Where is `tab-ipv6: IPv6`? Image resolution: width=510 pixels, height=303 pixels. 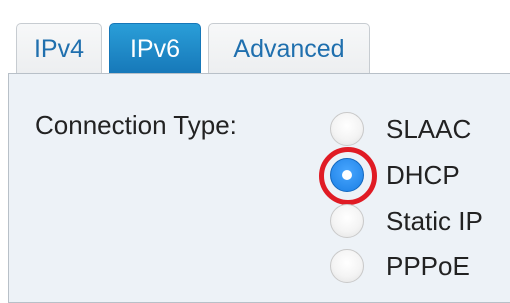 tab-ipv6: IPv6 is located at coordinates (155, 49).